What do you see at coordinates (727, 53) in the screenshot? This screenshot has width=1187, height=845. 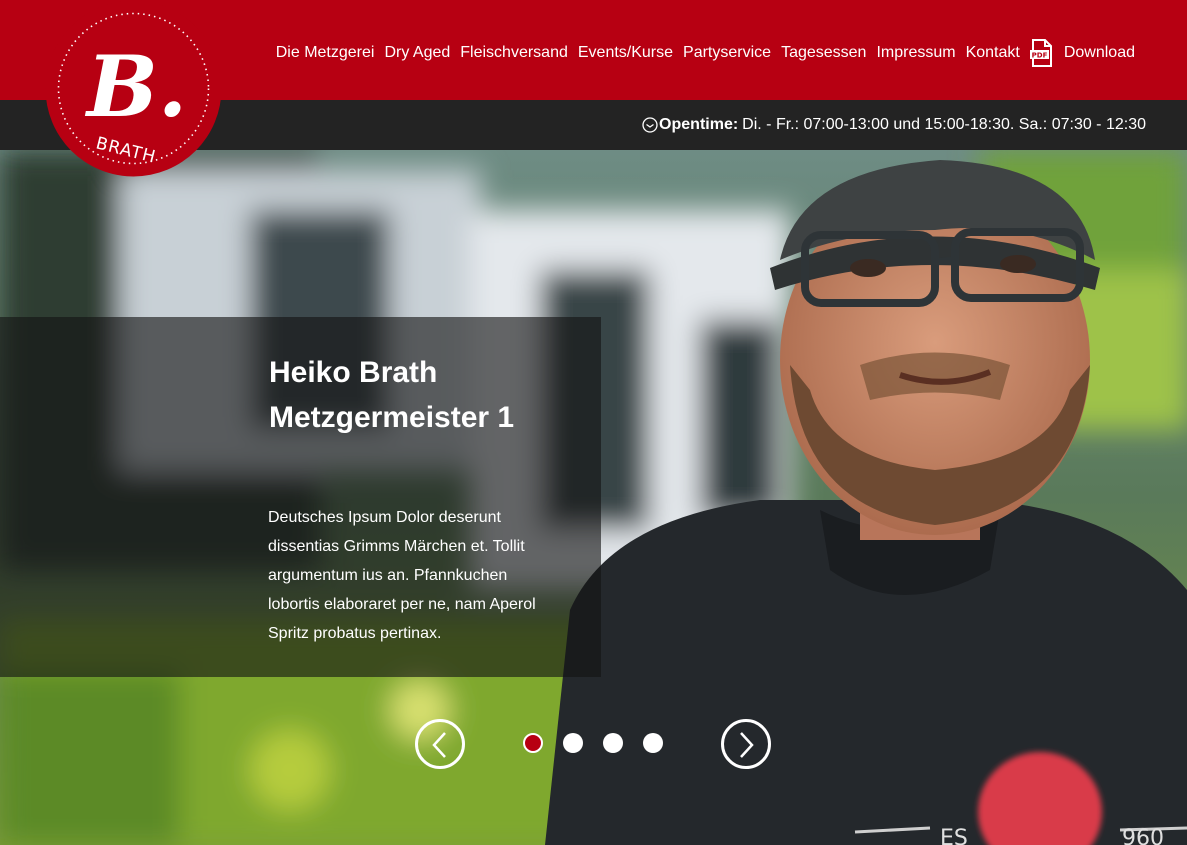 I see `nav-item-partyservice: Partyservice` at bounding box center [727, 53].